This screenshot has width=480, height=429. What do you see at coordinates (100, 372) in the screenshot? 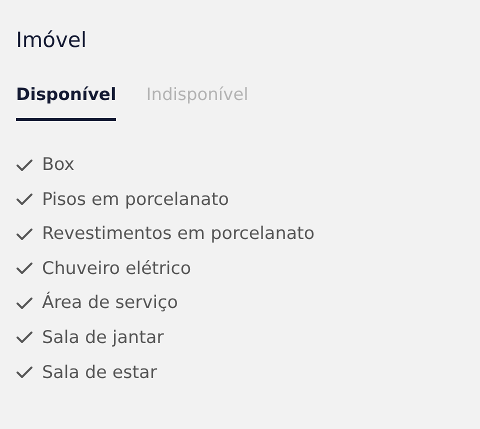
I see `feature-label: Sala de estar` at bounding box center [100, 372].